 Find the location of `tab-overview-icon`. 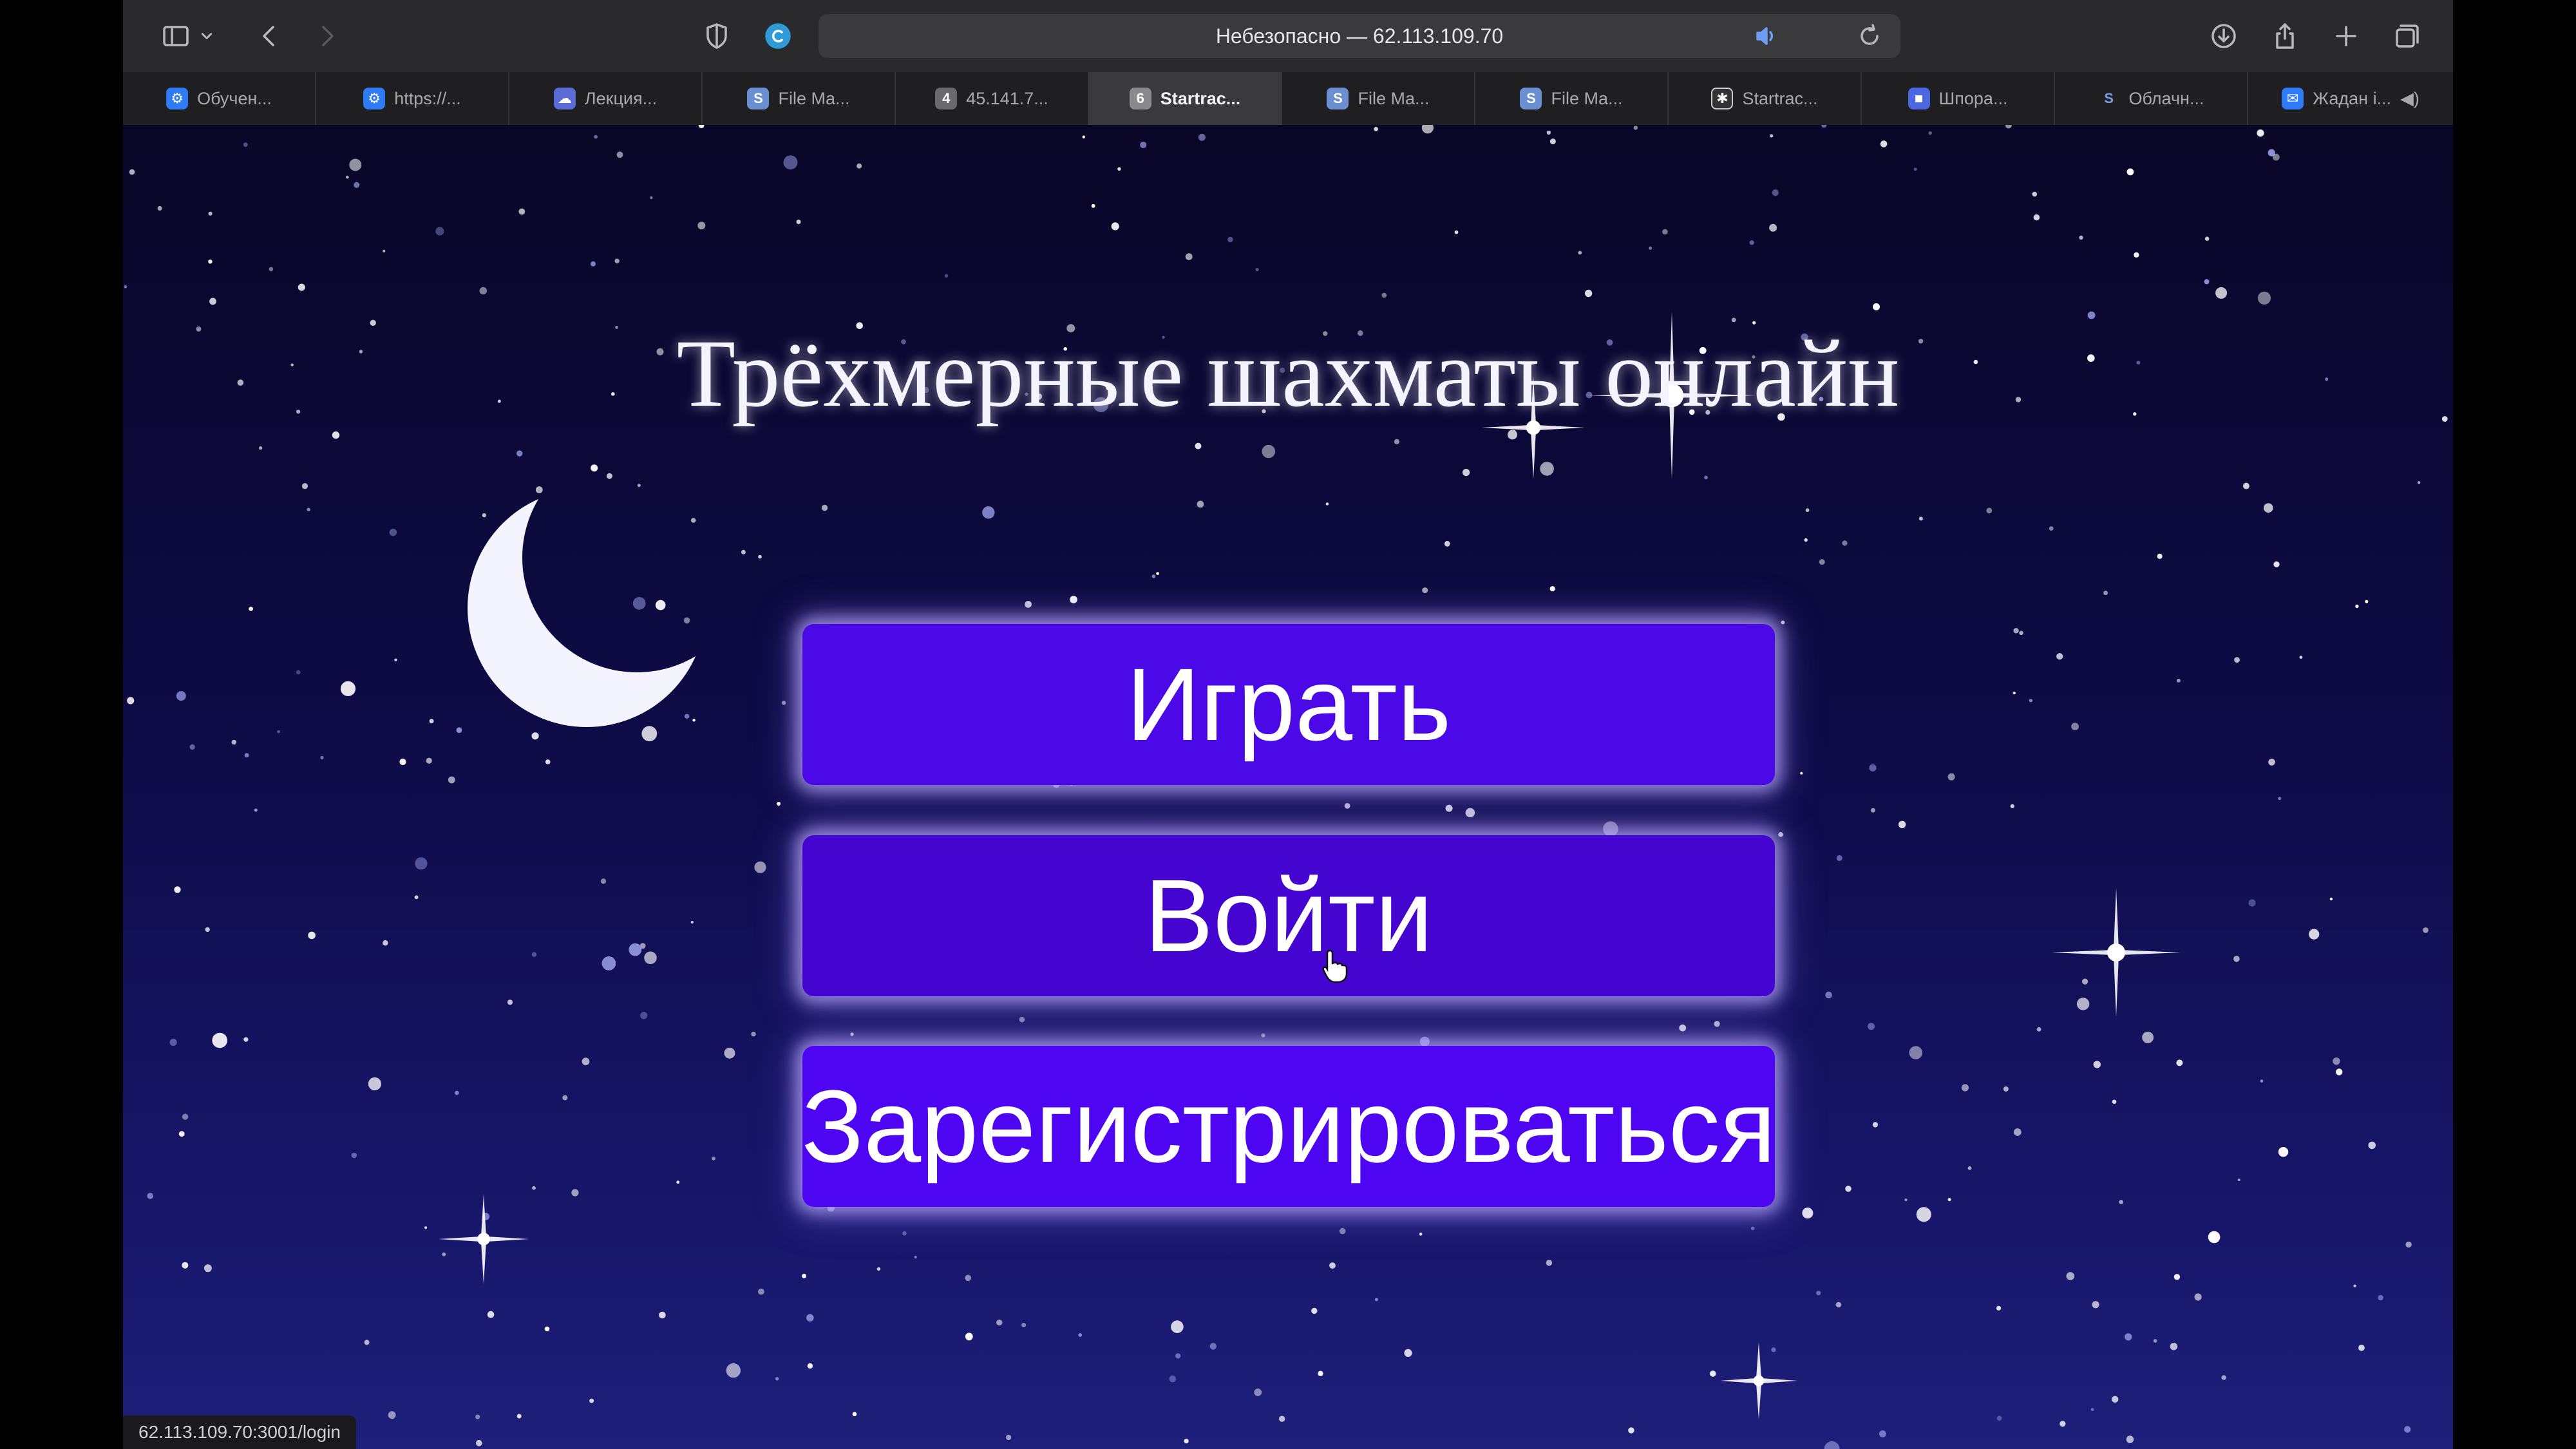

tab-overview-icon is located at coordinates (2407, 36).